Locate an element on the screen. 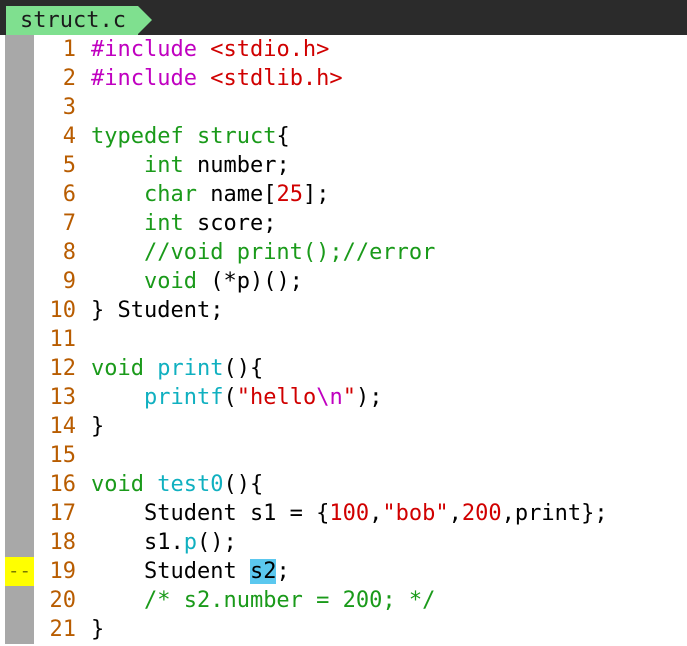 The width and height of the screenshot is (687, 646). line-number: 2 is located at coordinates (69, 78).